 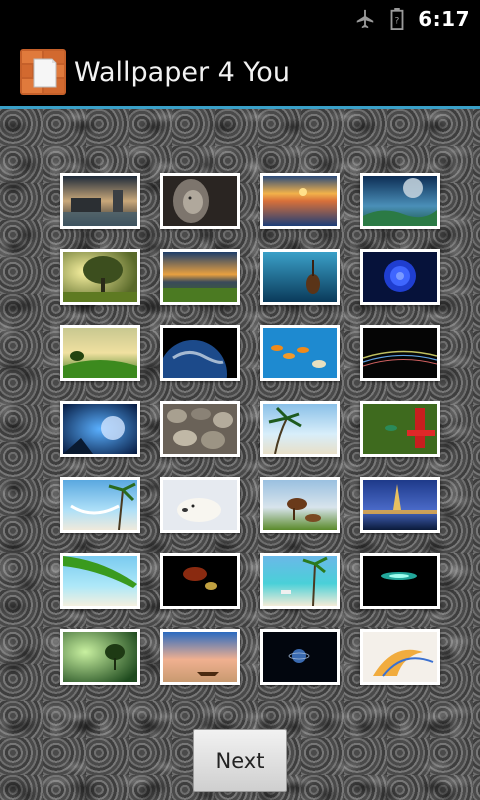 I want to click on palm-leaf-beach-image, so click(x=100, y=581).